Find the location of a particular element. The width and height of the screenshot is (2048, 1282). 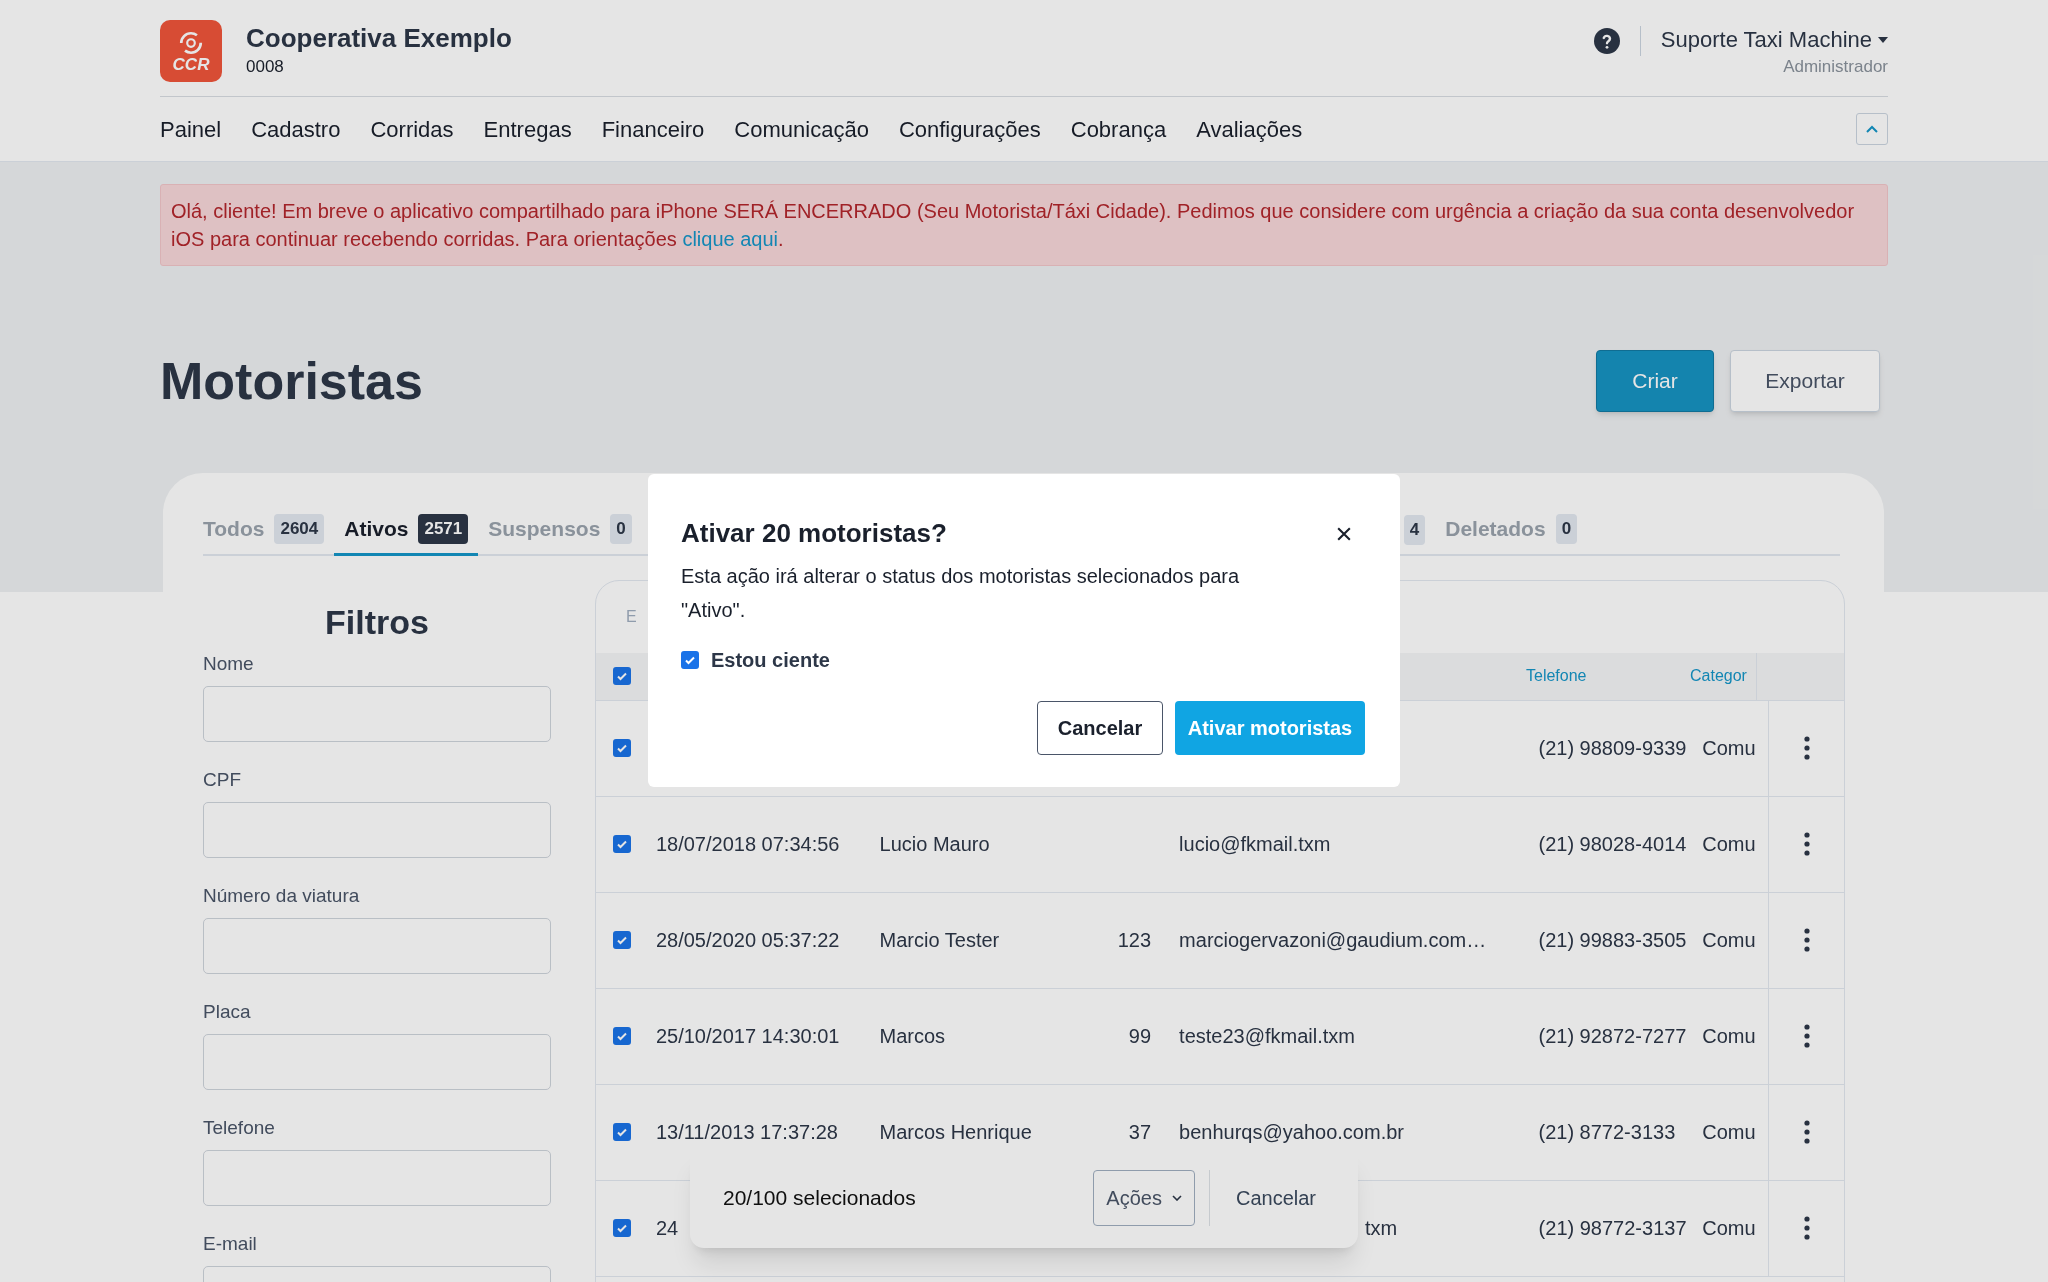

phone-cell: (21) 98809-9339 is located at coordinates (1612, 748).